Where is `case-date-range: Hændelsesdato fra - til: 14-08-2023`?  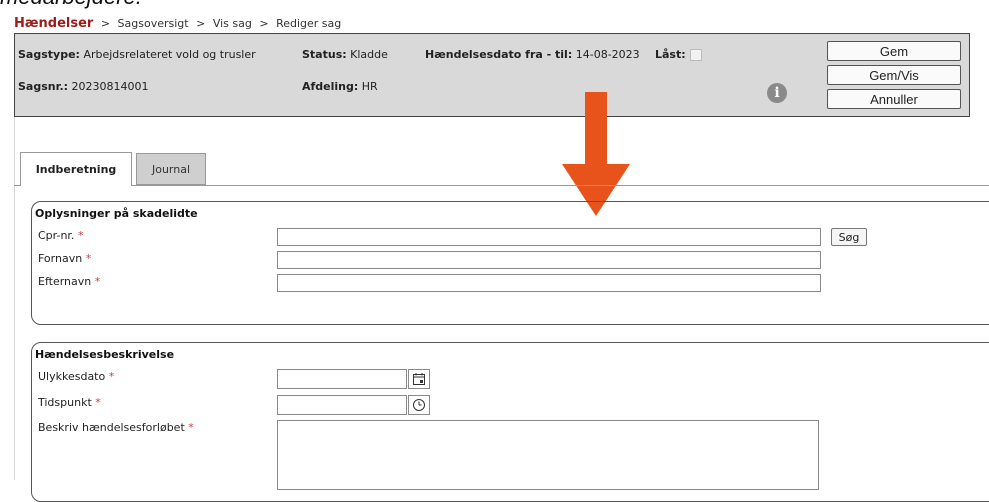
case-date-range: Hændelsesdato fra - til: 14-08-2023 is located at coordinates (532, 54).